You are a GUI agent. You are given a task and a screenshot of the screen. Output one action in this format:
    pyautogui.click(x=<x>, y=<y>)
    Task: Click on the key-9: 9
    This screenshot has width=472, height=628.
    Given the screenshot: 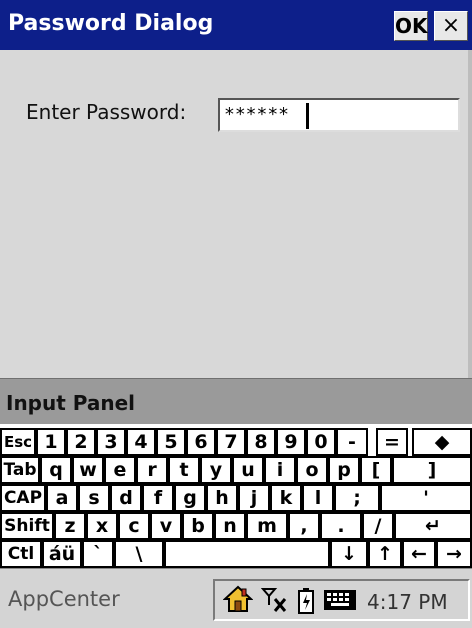 What is the action you would take?
    pyautogui.click(x=291, y=442)
    